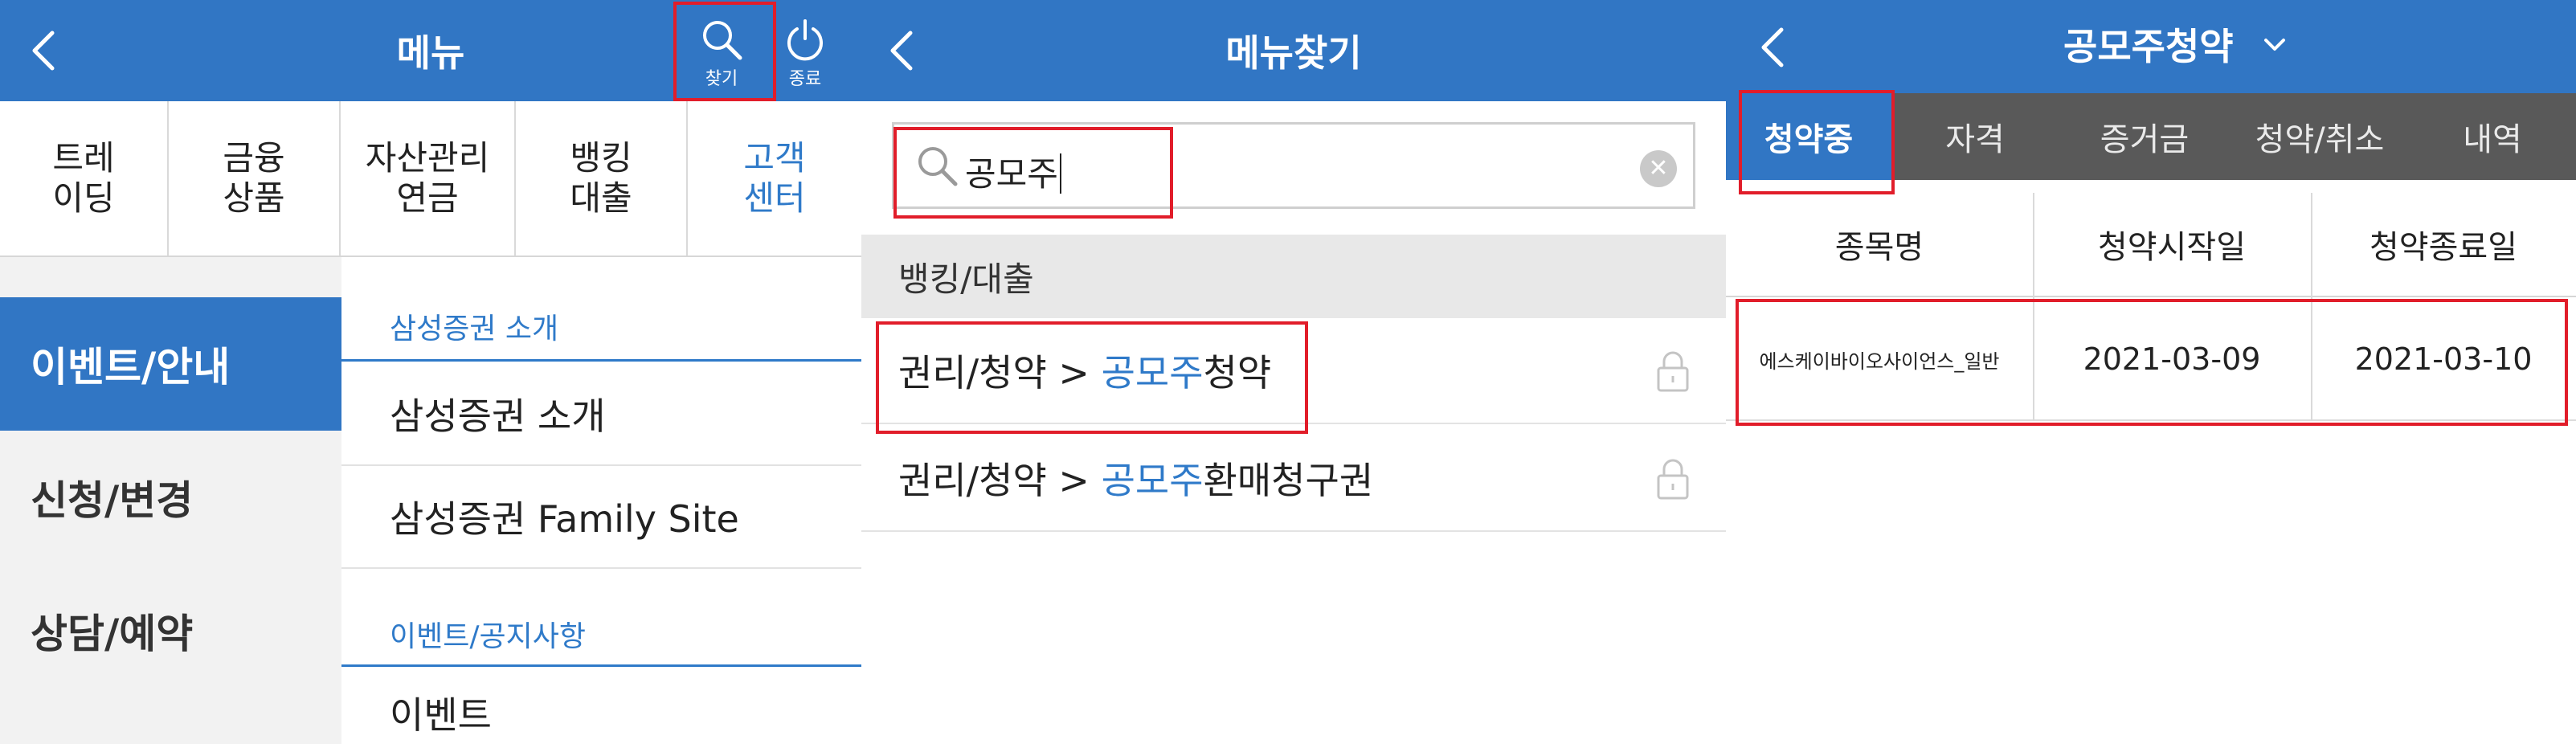 This screenshot has height=744, width=2576. I want to click on search-header: 메뉴찾기, so click(1293, 50).